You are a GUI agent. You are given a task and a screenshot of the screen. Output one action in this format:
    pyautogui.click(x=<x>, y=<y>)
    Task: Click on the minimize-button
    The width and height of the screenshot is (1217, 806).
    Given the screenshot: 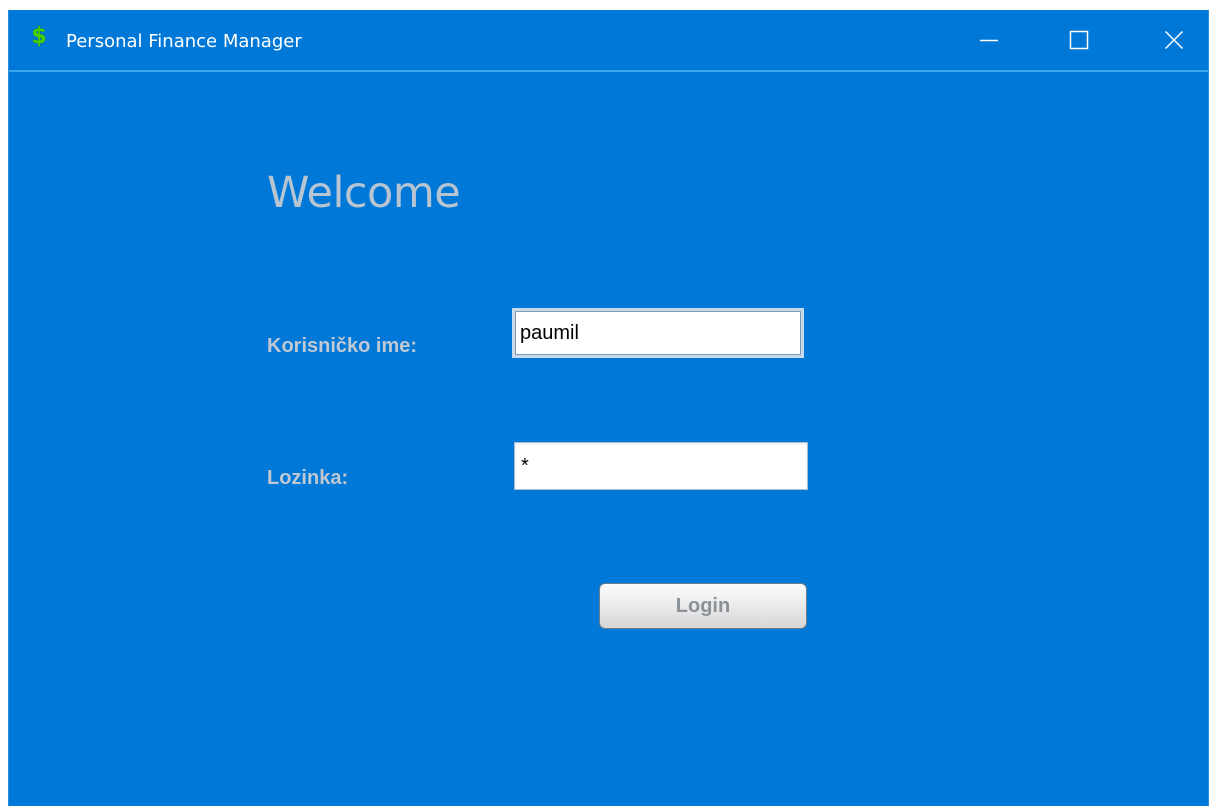 What is the action you would take?
    pyautogui.click(x=989, y=40)
    